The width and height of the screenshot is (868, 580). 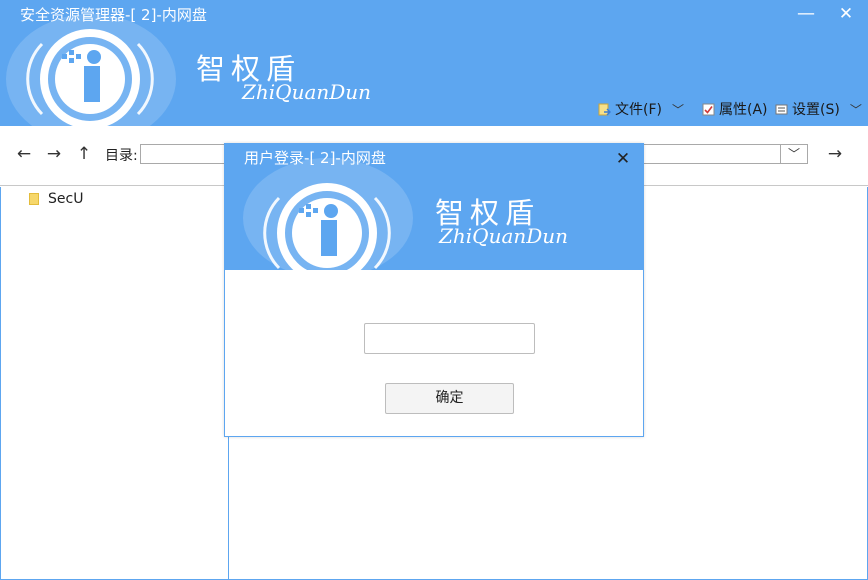 I want to click on tree-item-label: SecU, so click(x=66, y=199).